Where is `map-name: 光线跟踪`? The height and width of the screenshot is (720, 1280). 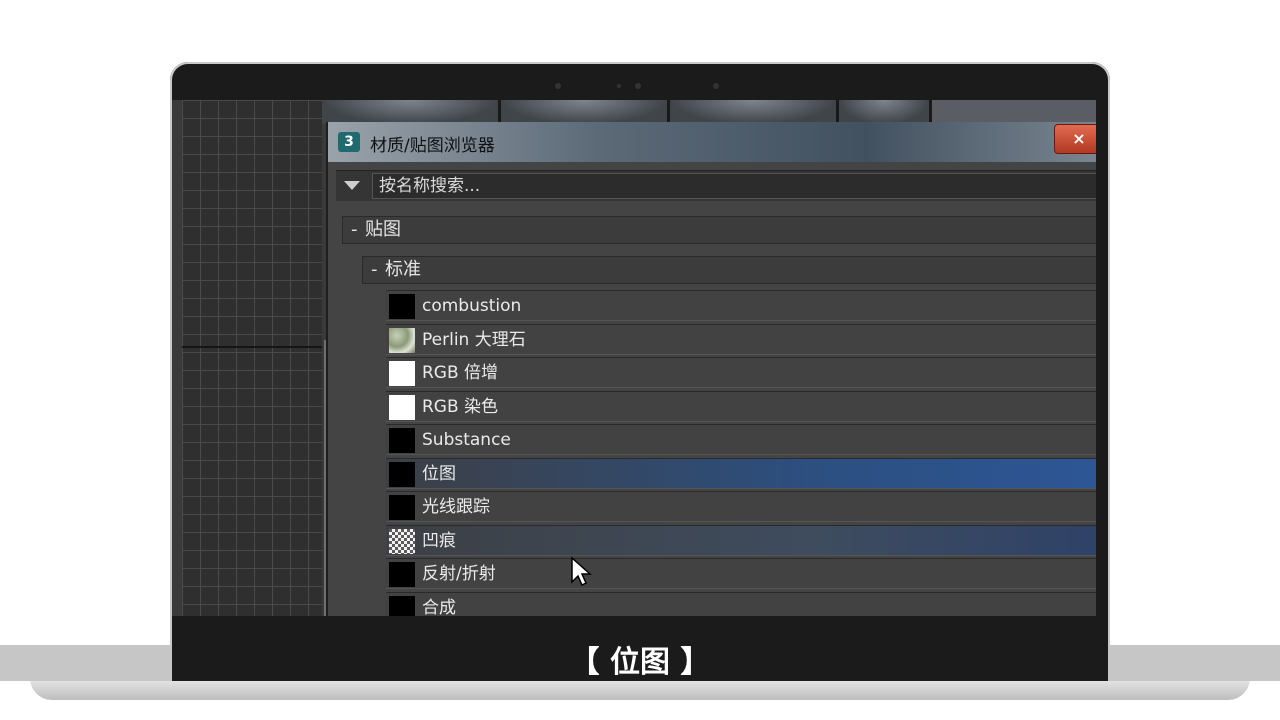 map-name: 光线跟踪 is located at coordinates (456, 507).